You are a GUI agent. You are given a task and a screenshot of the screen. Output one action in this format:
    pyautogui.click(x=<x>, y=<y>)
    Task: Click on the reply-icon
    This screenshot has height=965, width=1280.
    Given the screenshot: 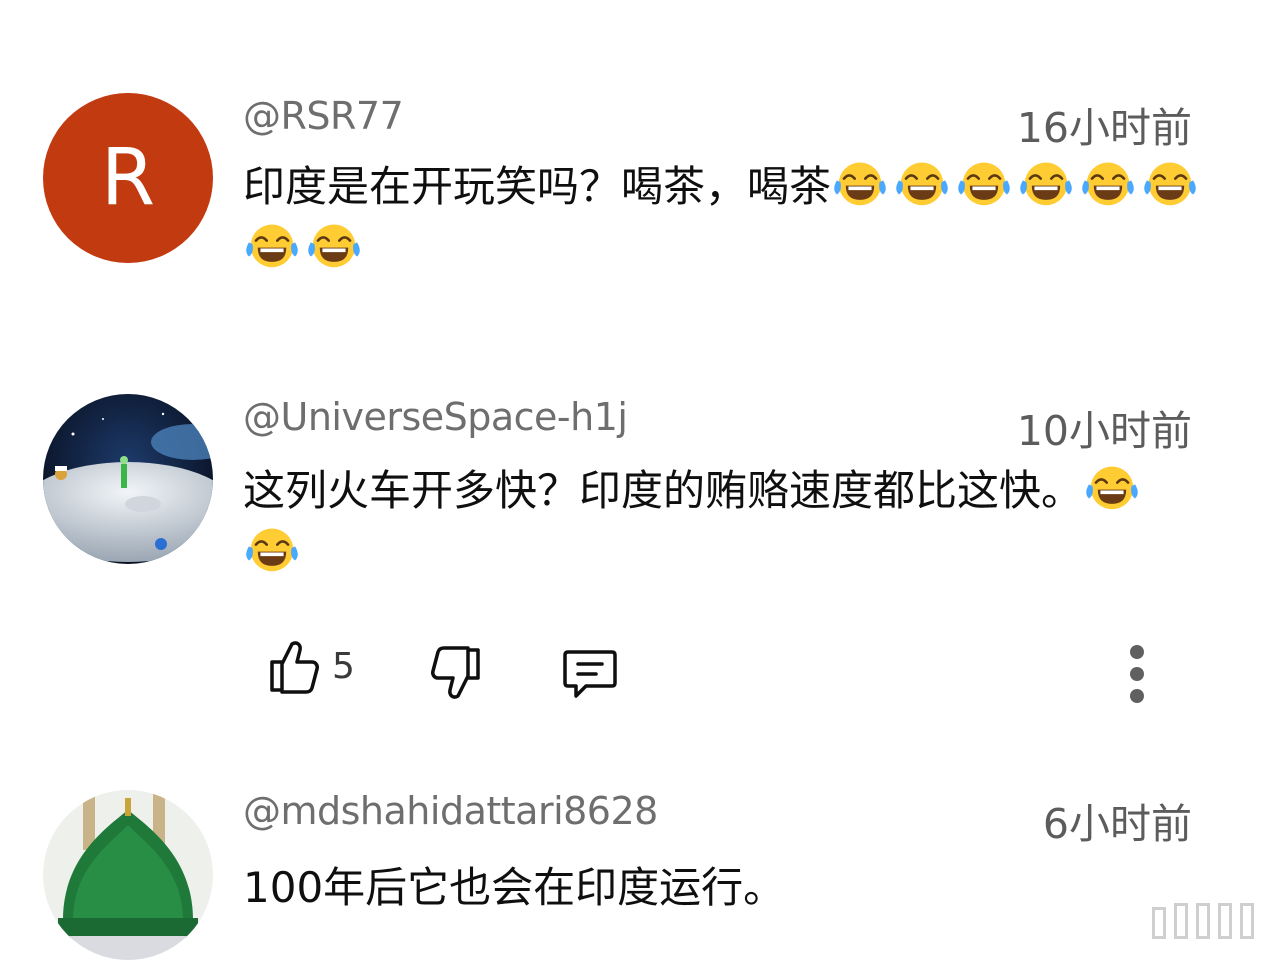 What is the action you would take?
    pyautogui.click(x=590, y=674)
    